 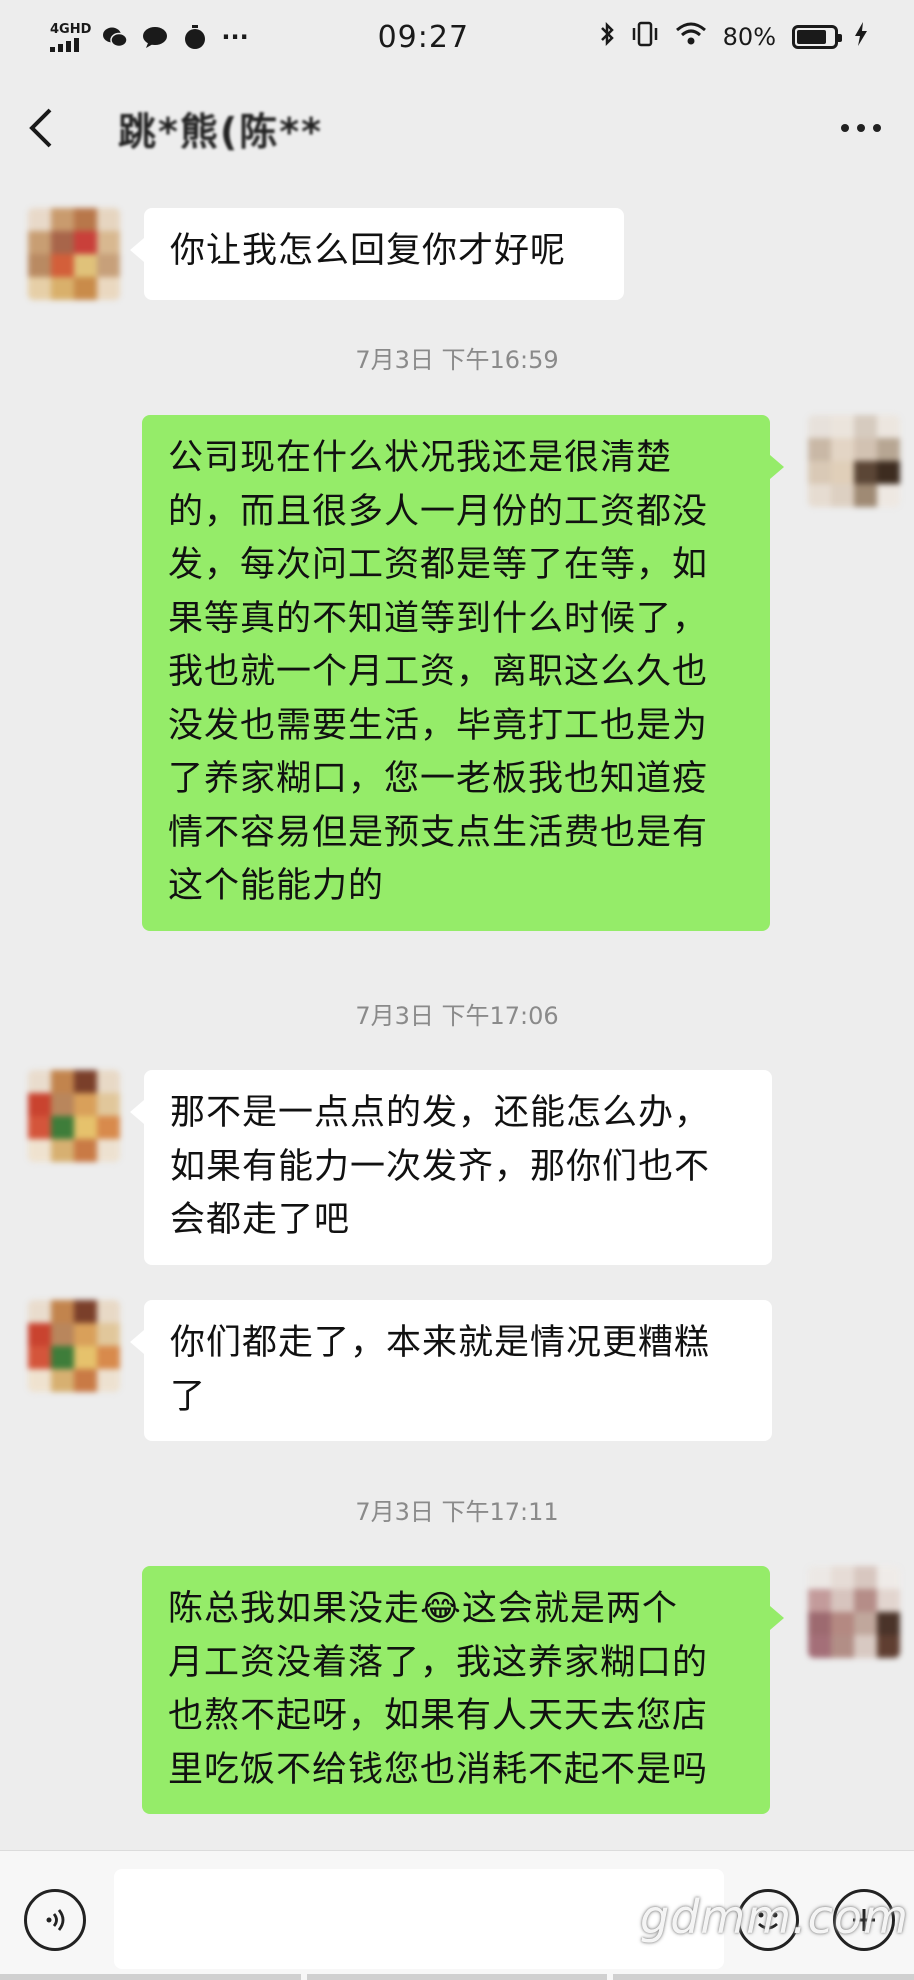 I want to click on more-button, so click(x=861, y=128).